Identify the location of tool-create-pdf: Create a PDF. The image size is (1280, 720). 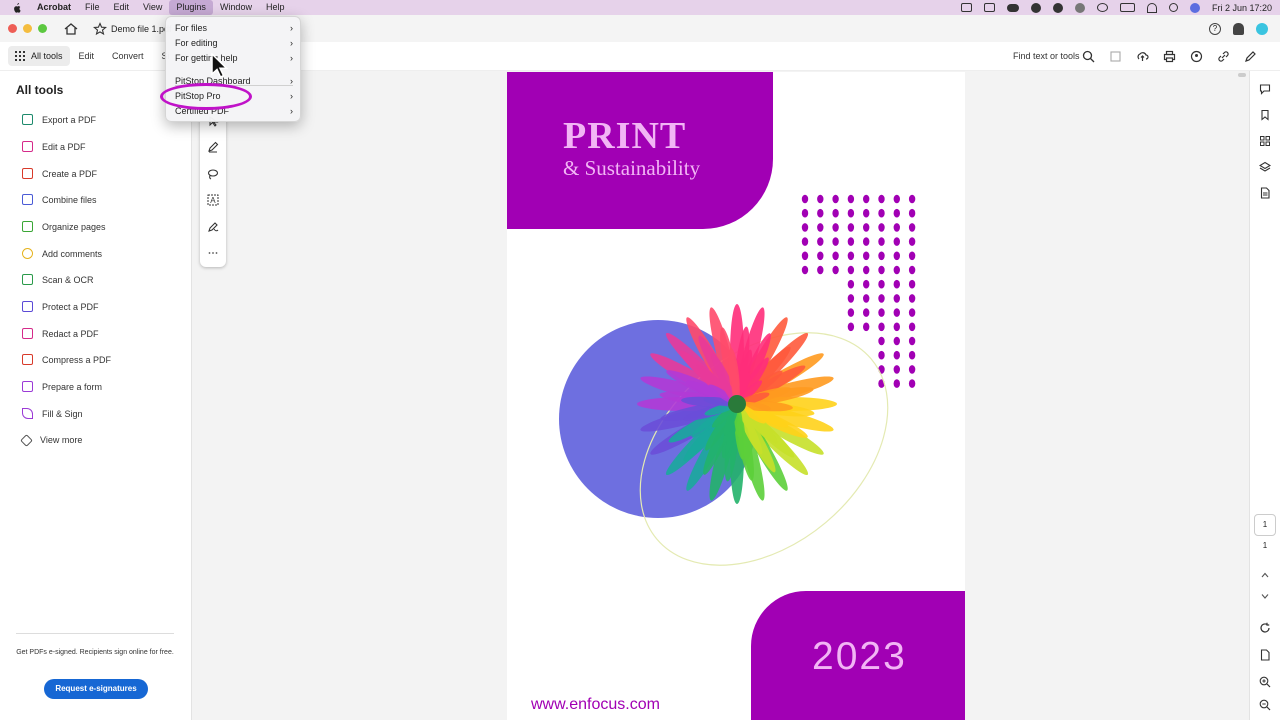
(59, 173).